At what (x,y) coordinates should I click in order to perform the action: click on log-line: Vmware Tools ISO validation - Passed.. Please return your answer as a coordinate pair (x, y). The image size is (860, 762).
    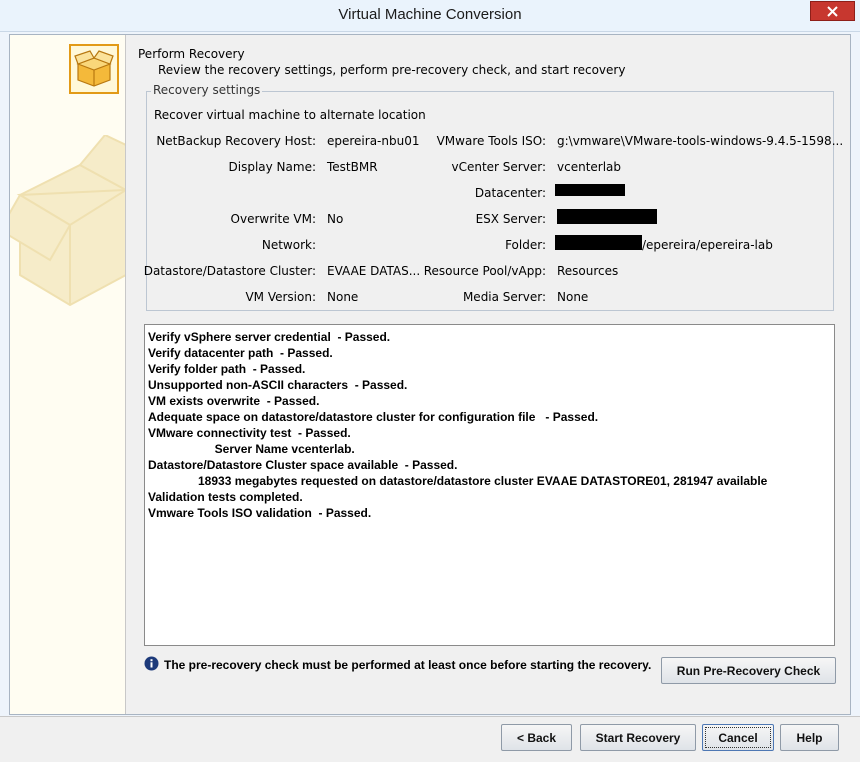
    Looking at the image, I should click on (260, 513).